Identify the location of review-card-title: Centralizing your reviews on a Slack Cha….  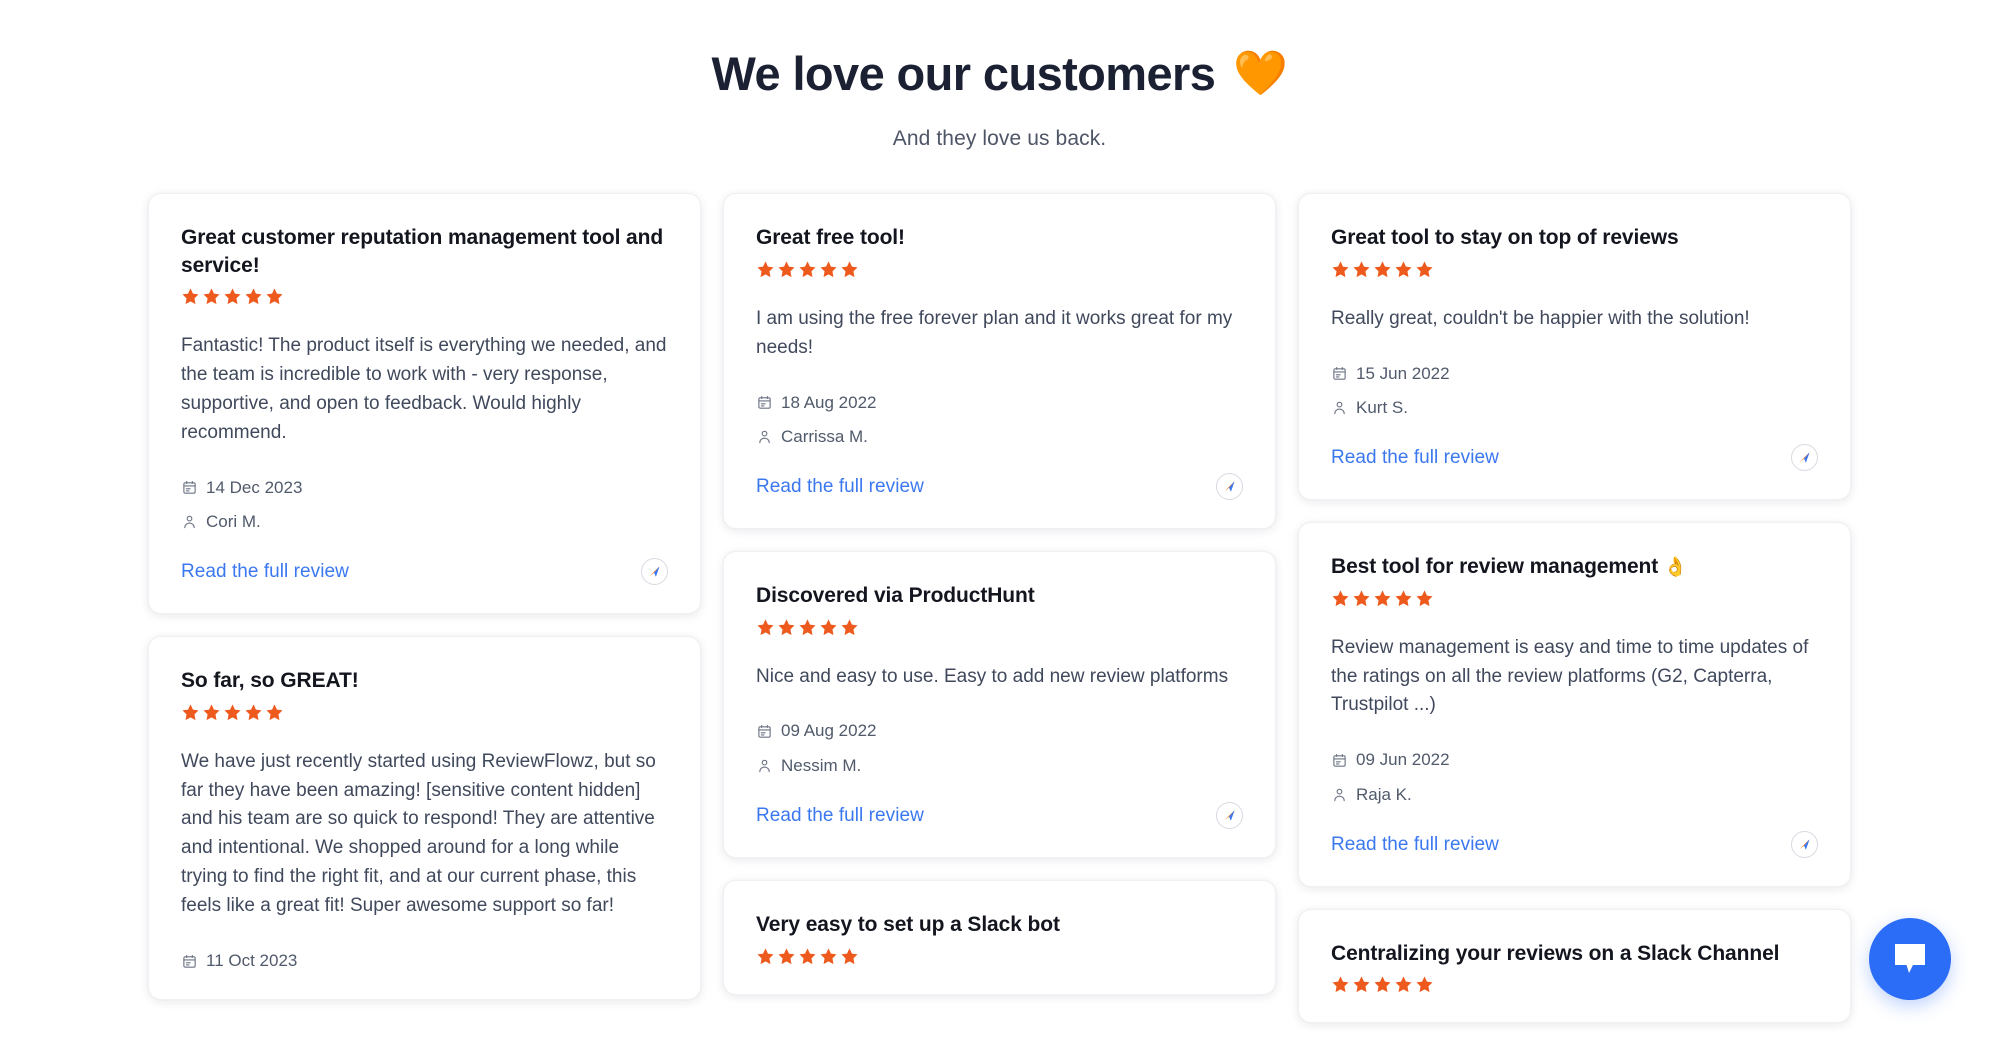
(1574, 953).